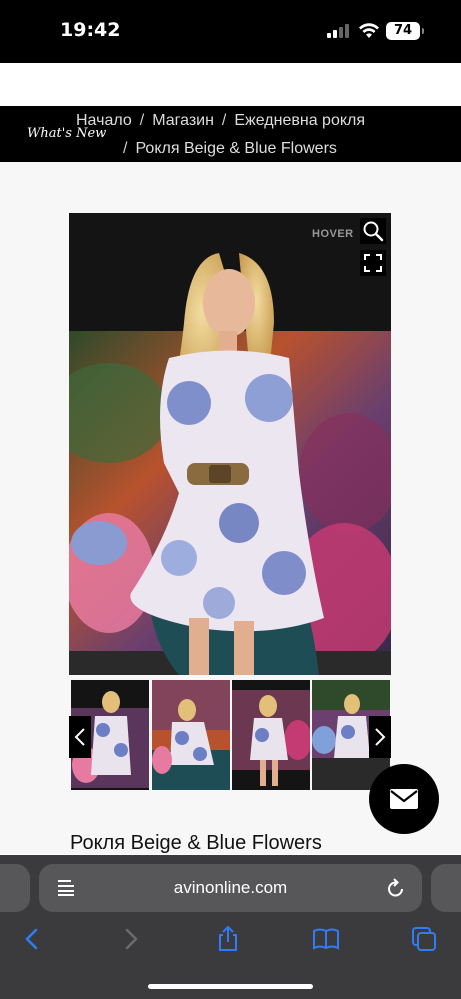 This screenshot has width=461, height=999. Describe the element at coordinates (183, 120) in the screenshot. I see `breadcrumb-shop-link: Магазин` at that location.